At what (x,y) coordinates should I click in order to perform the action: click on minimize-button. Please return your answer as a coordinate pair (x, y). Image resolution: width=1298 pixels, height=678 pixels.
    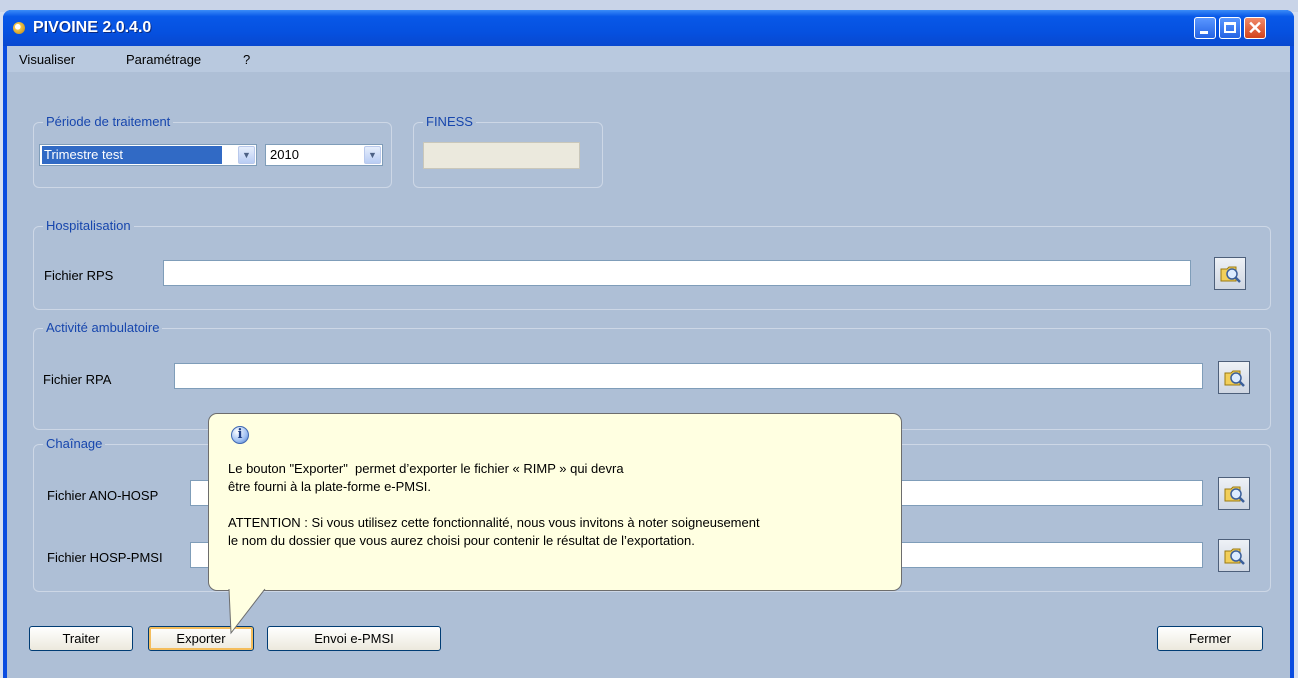
    Looking at the image, I should click on (1205, 28).